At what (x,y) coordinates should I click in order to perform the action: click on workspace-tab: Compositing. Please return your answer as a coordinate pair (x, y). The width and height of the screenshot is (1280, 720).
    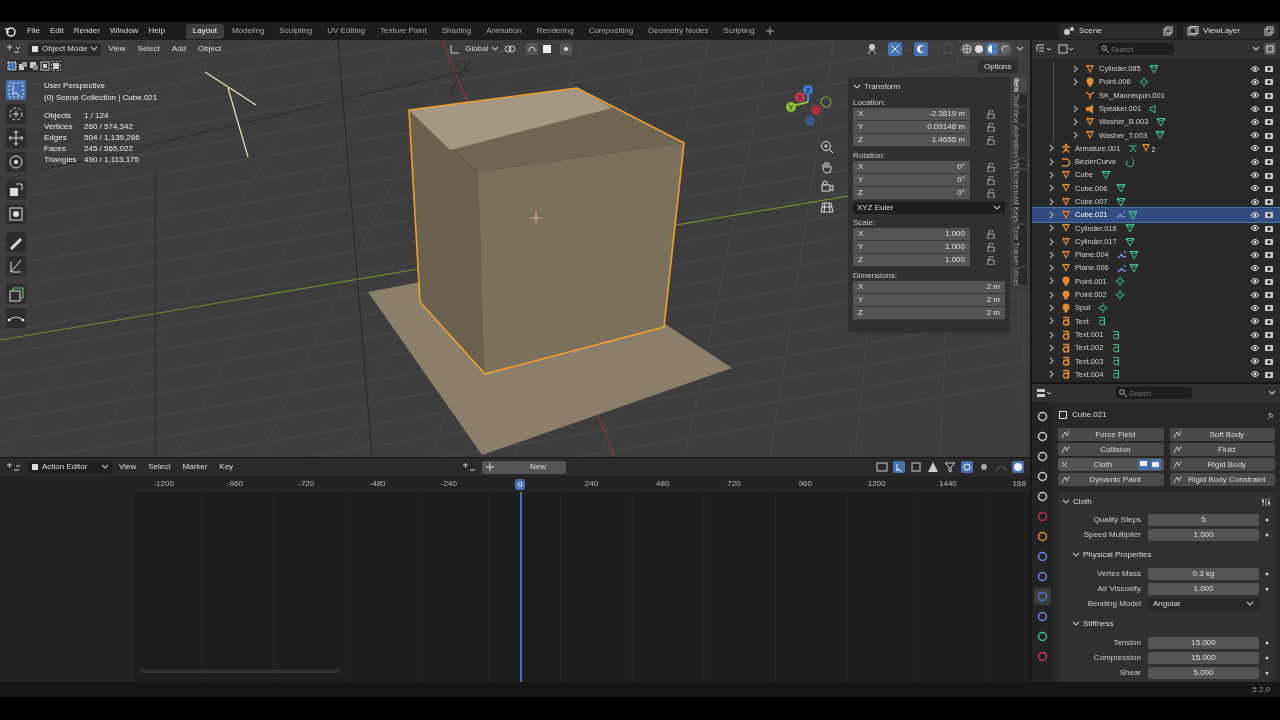
    Looking at the image, I should click on (611, 31).